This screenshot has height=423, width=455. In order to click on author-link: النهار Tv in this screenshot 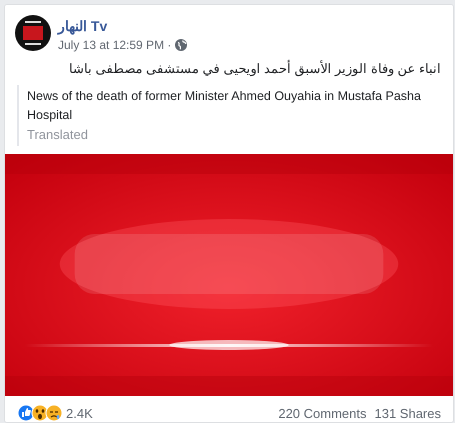, I will do `click(83, 26)`.